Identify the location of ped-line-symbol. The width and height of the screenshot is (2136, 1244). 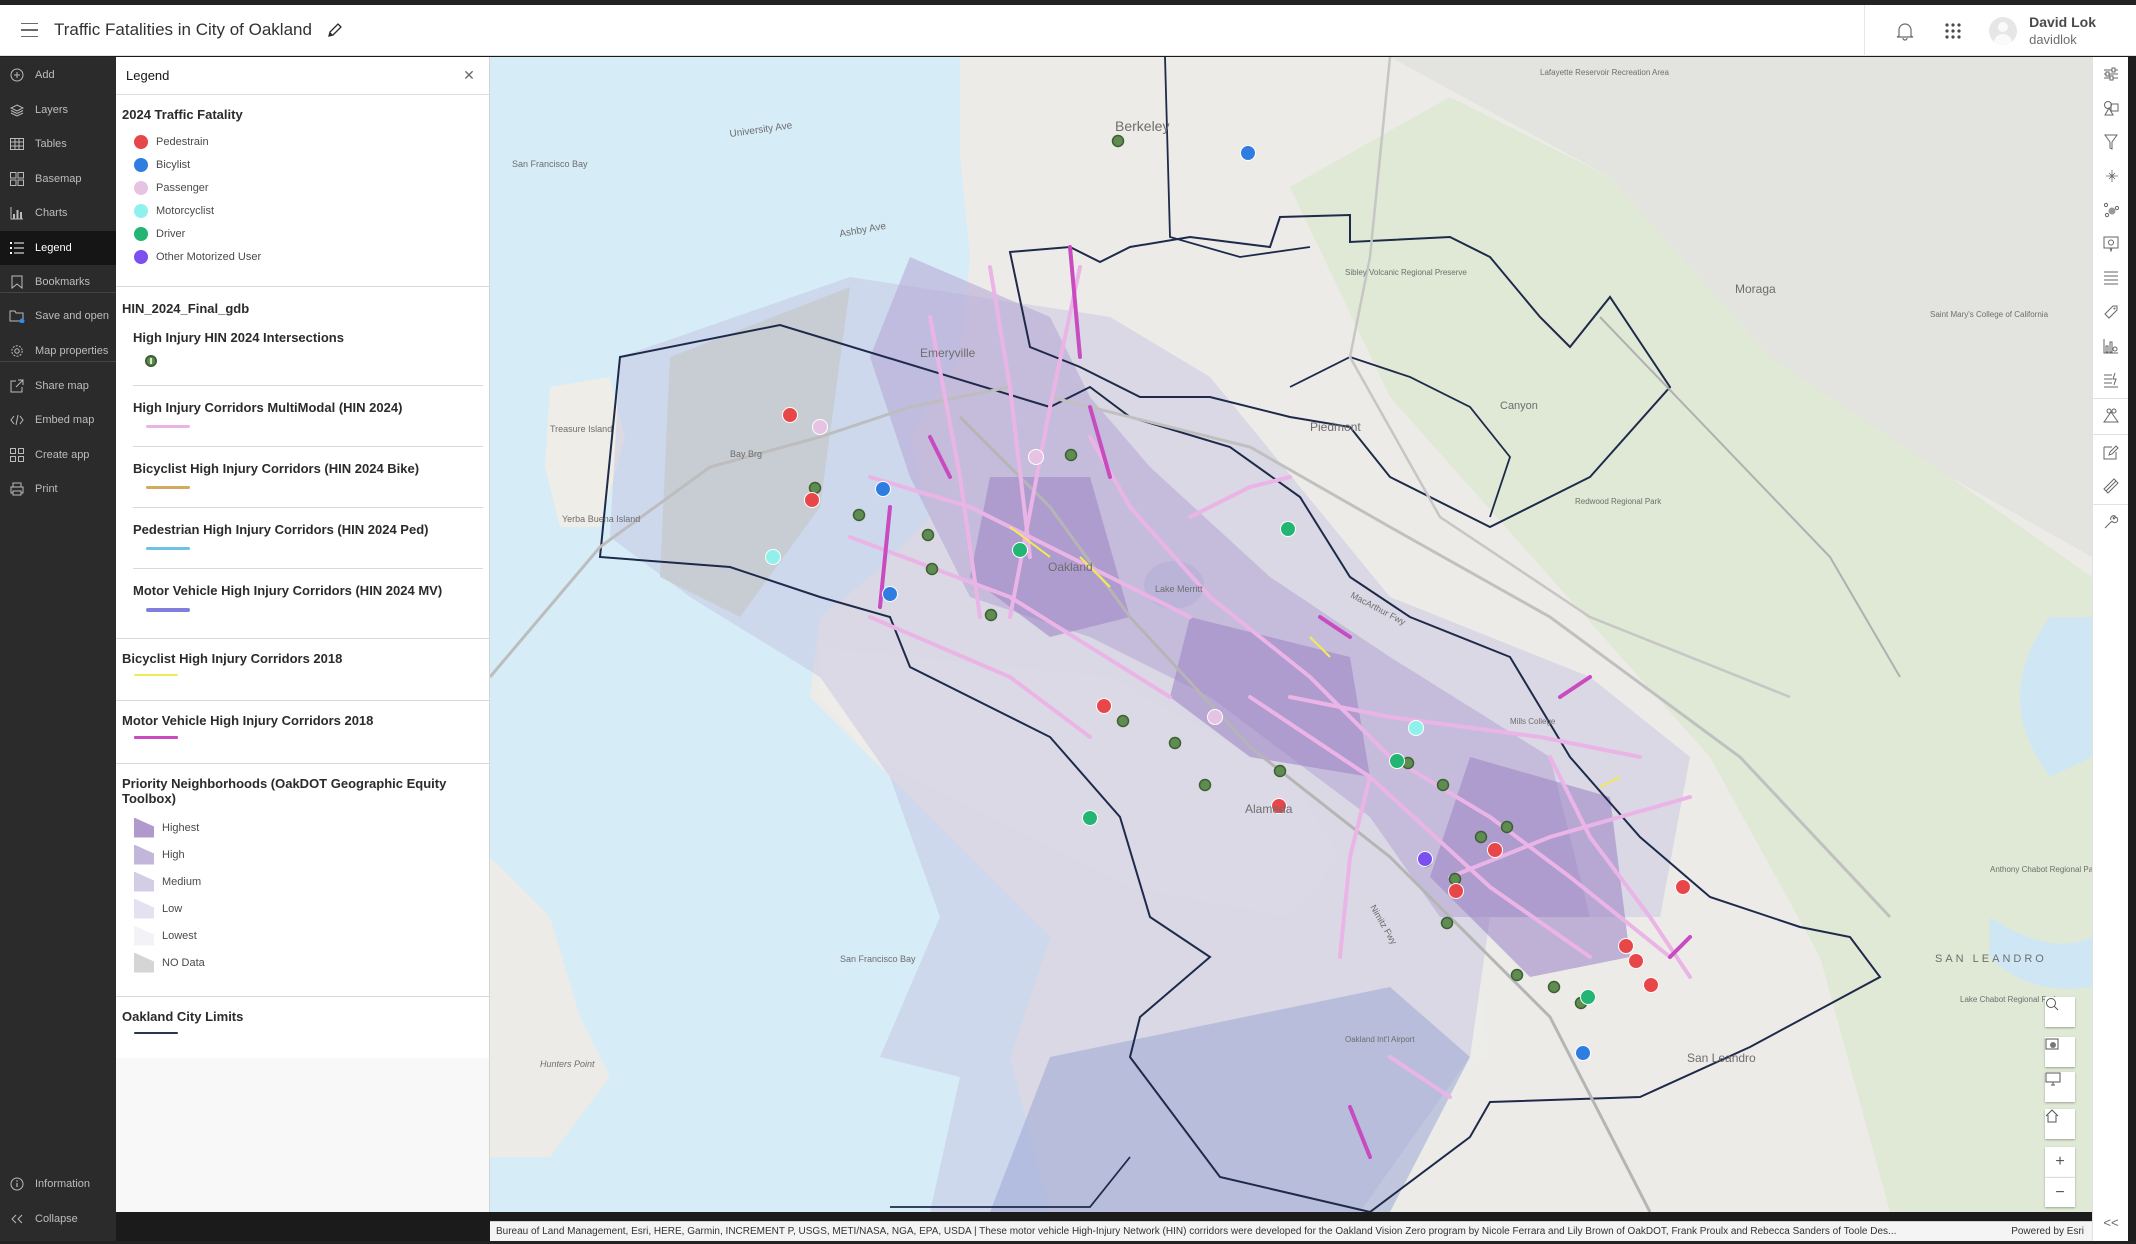
(168, 548).